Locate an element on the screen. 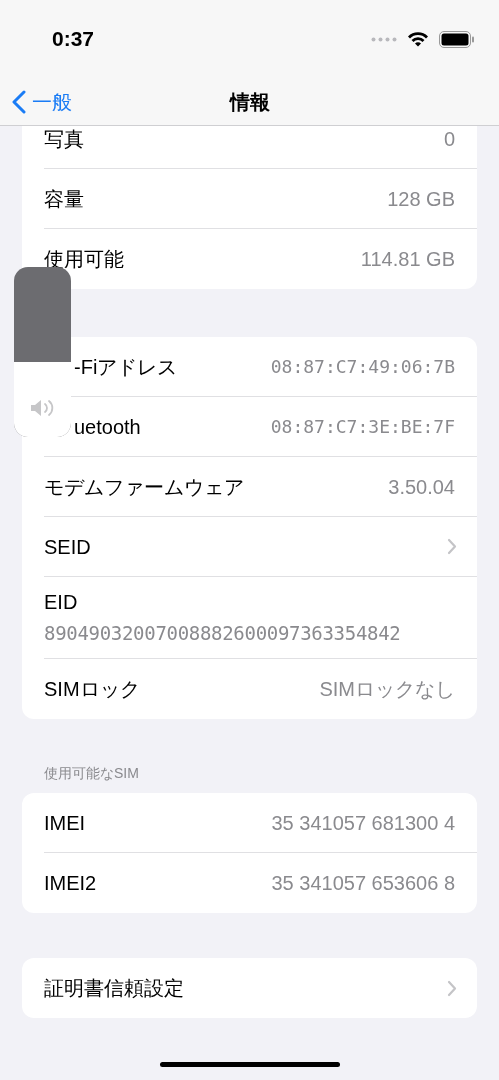 The image size is (499, 1080). status-time: 0:37 is located at coordinates (73, 39).